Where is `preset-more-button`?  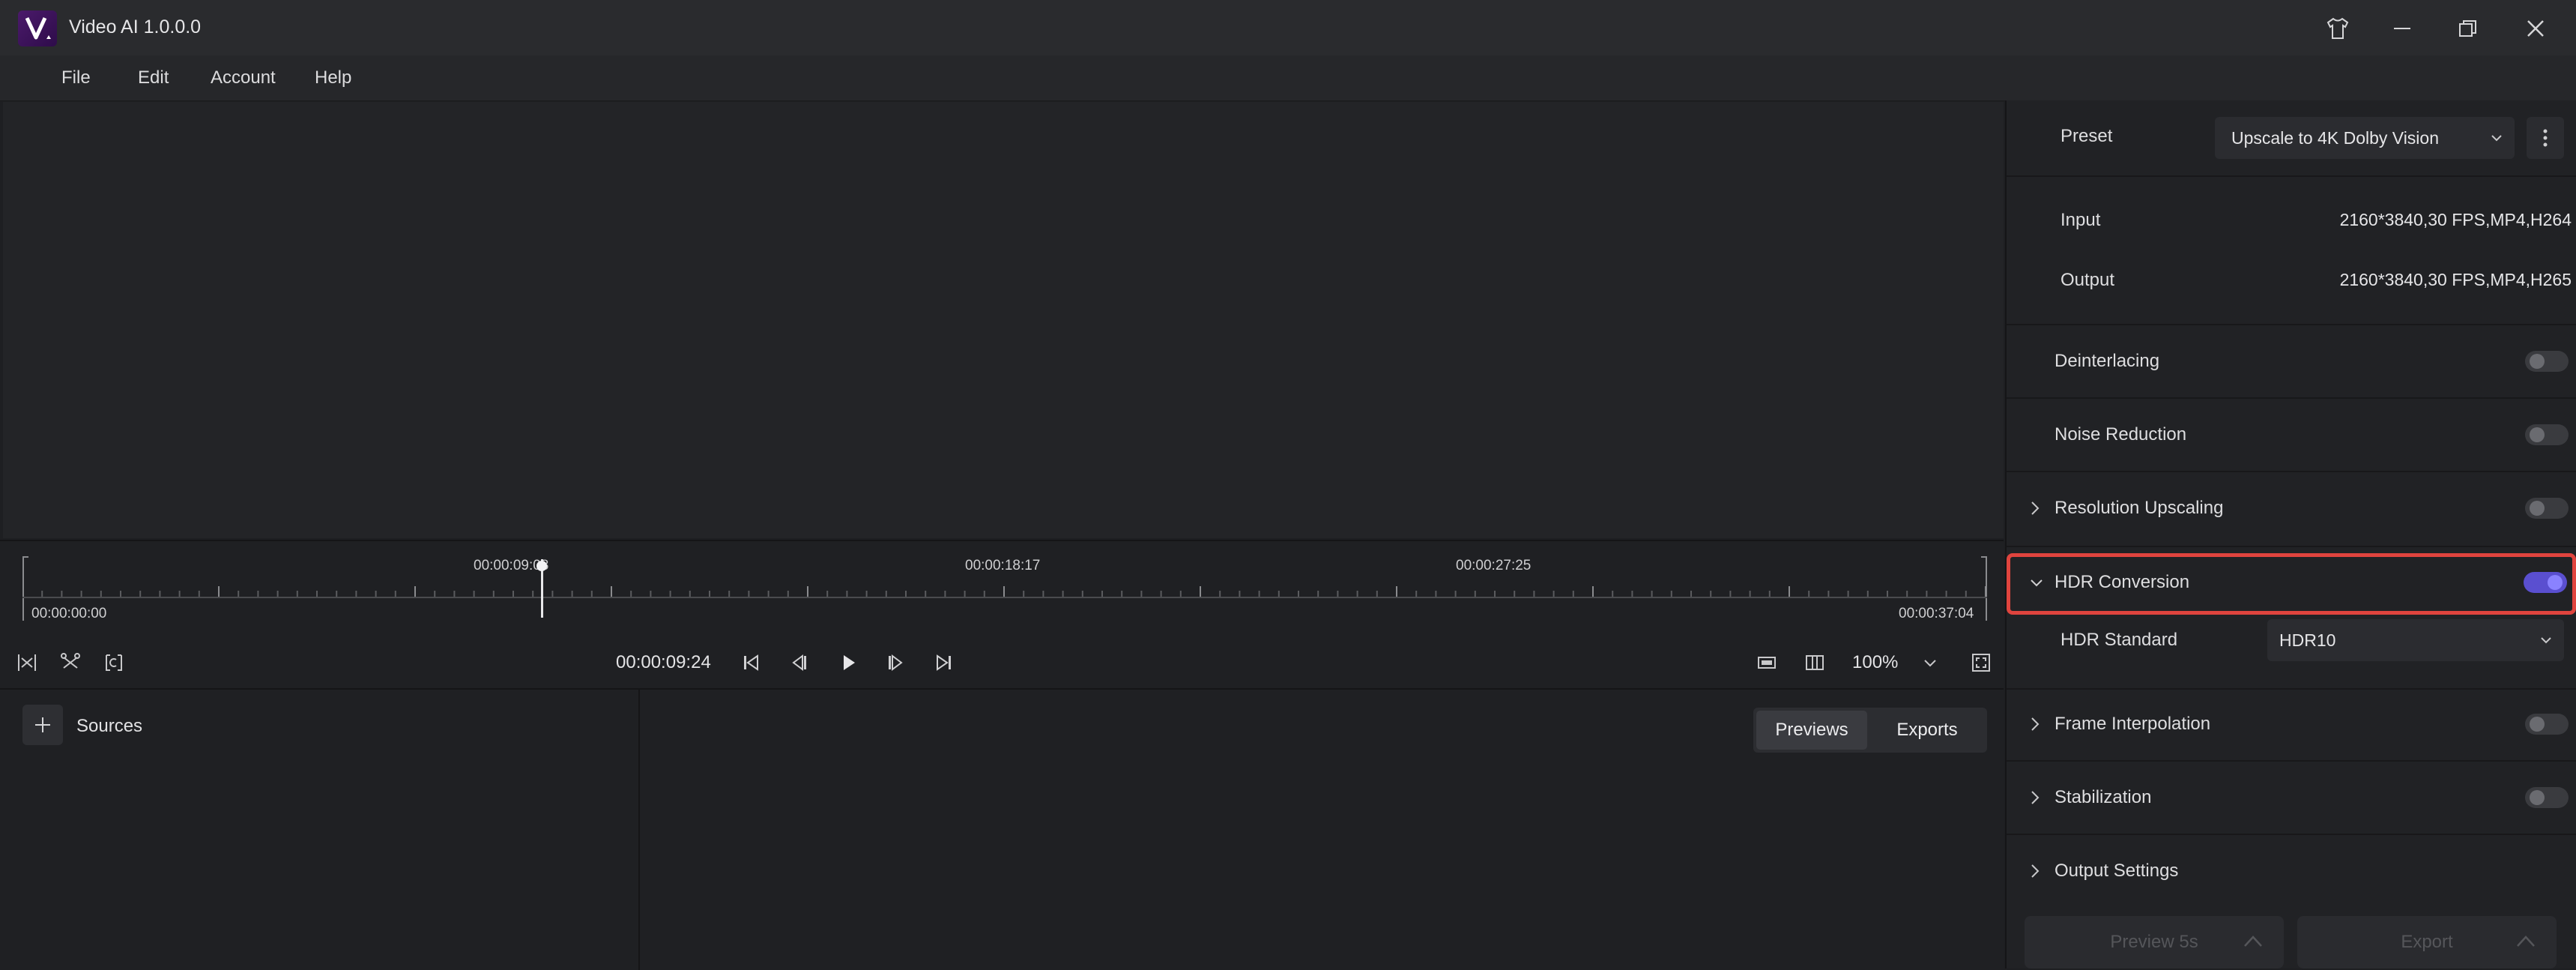 preset-more-button is located at coordinates (2545, 138).